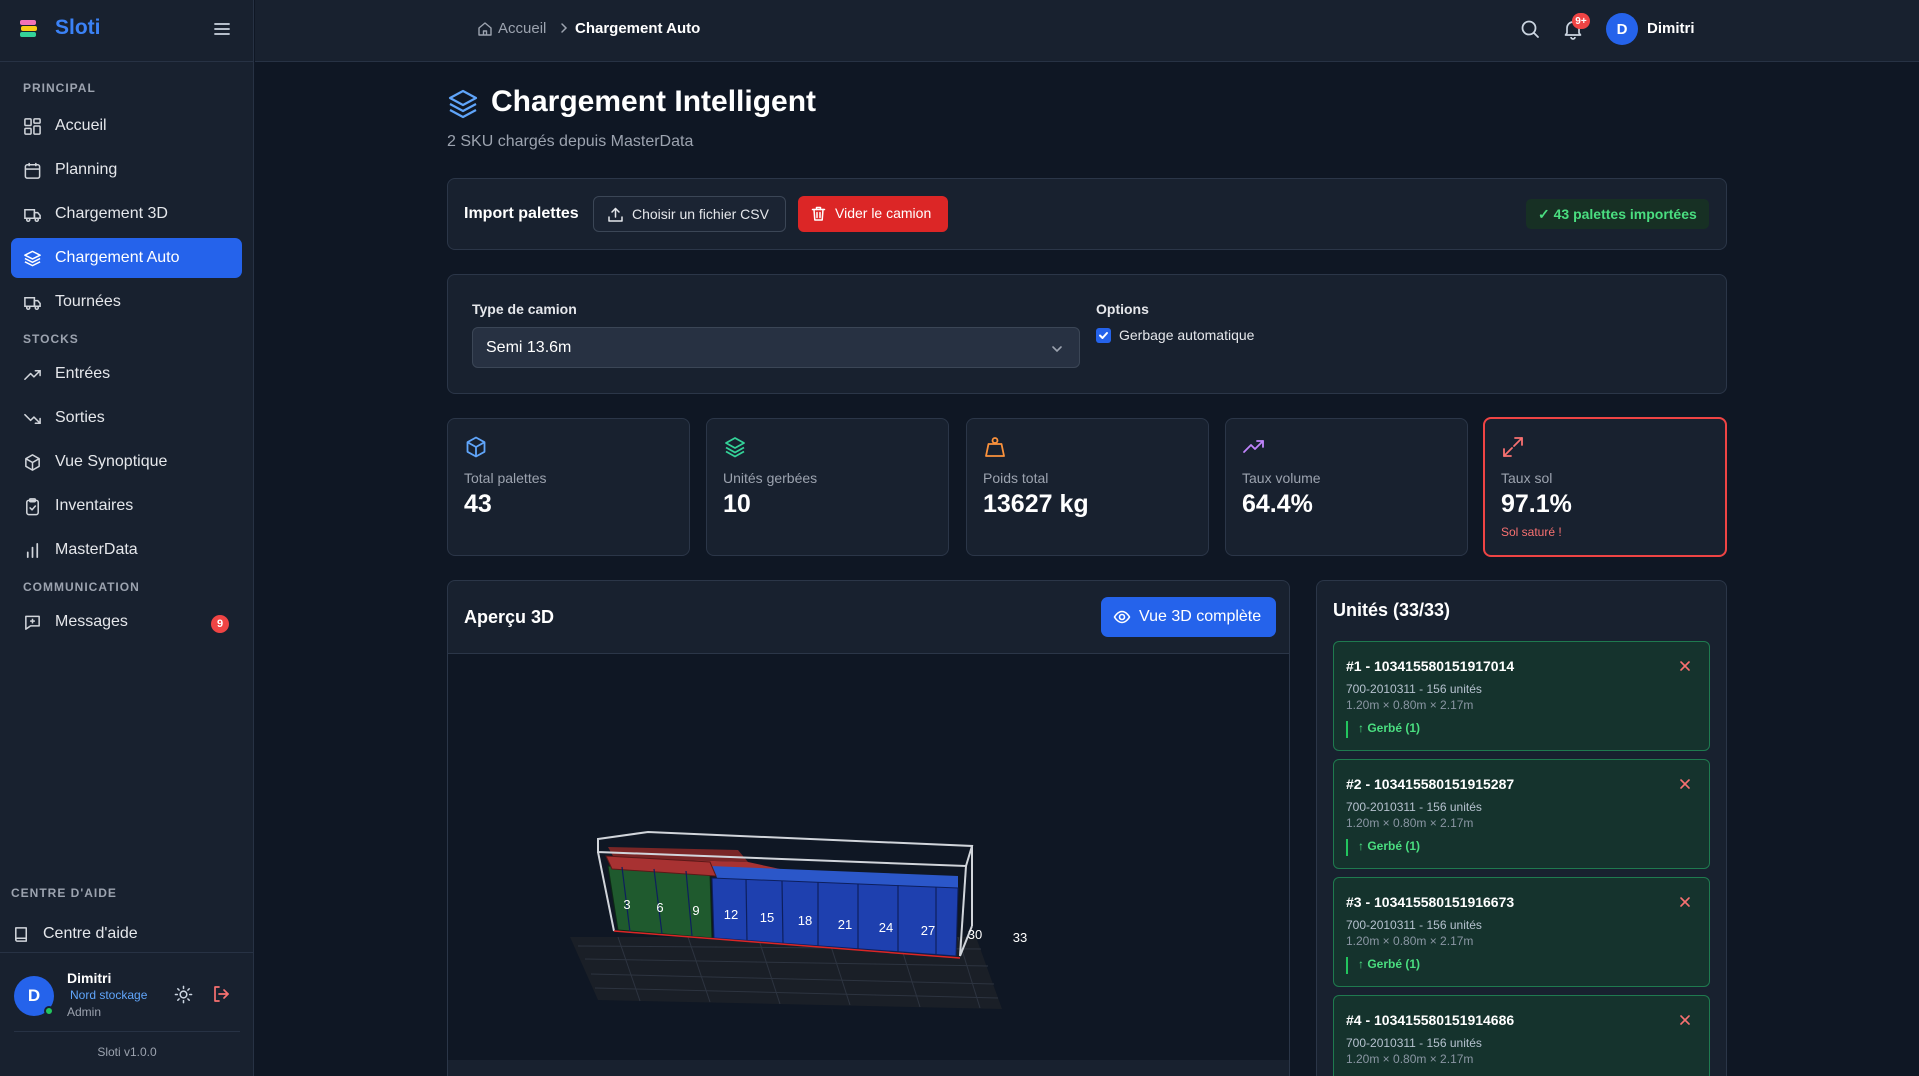 The width and height of the screenshot is (1919, 1076). What do you see at coordinates (96, 549) in the screenshot?
I see `sidebar-item-label: MasterData` at bounding box center [96, 549].